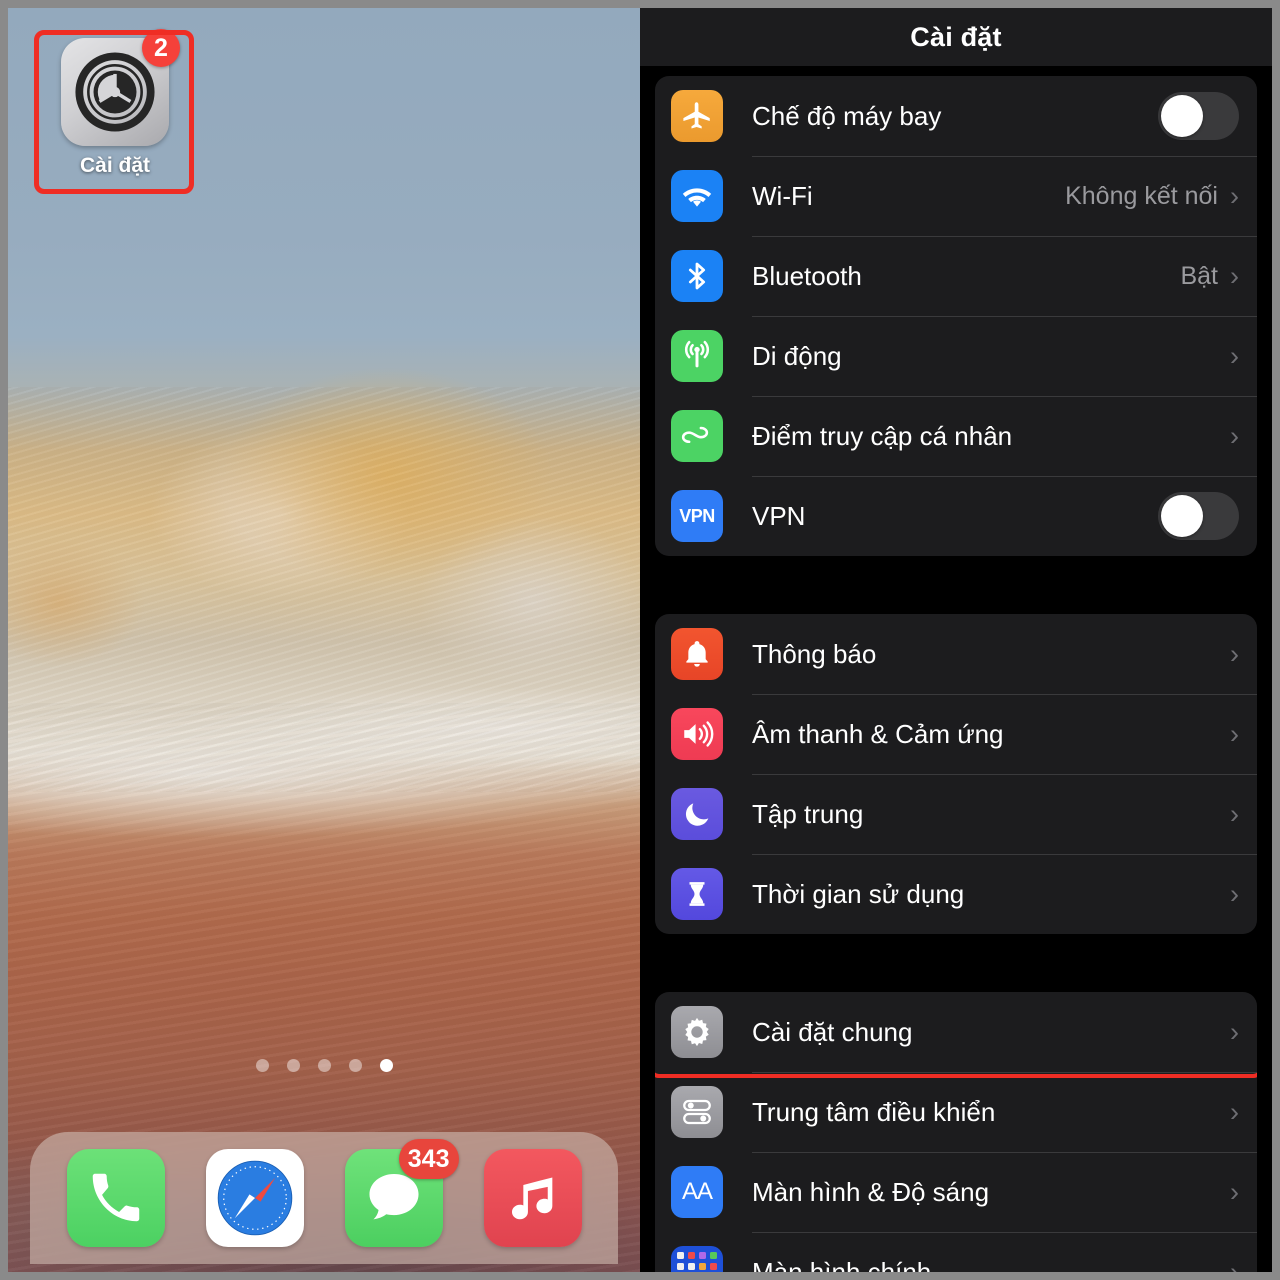  Describe the element at coordinates (832, 1031) in the screenshot. I see `settings-row-label: Cài đặt chung` at that location.